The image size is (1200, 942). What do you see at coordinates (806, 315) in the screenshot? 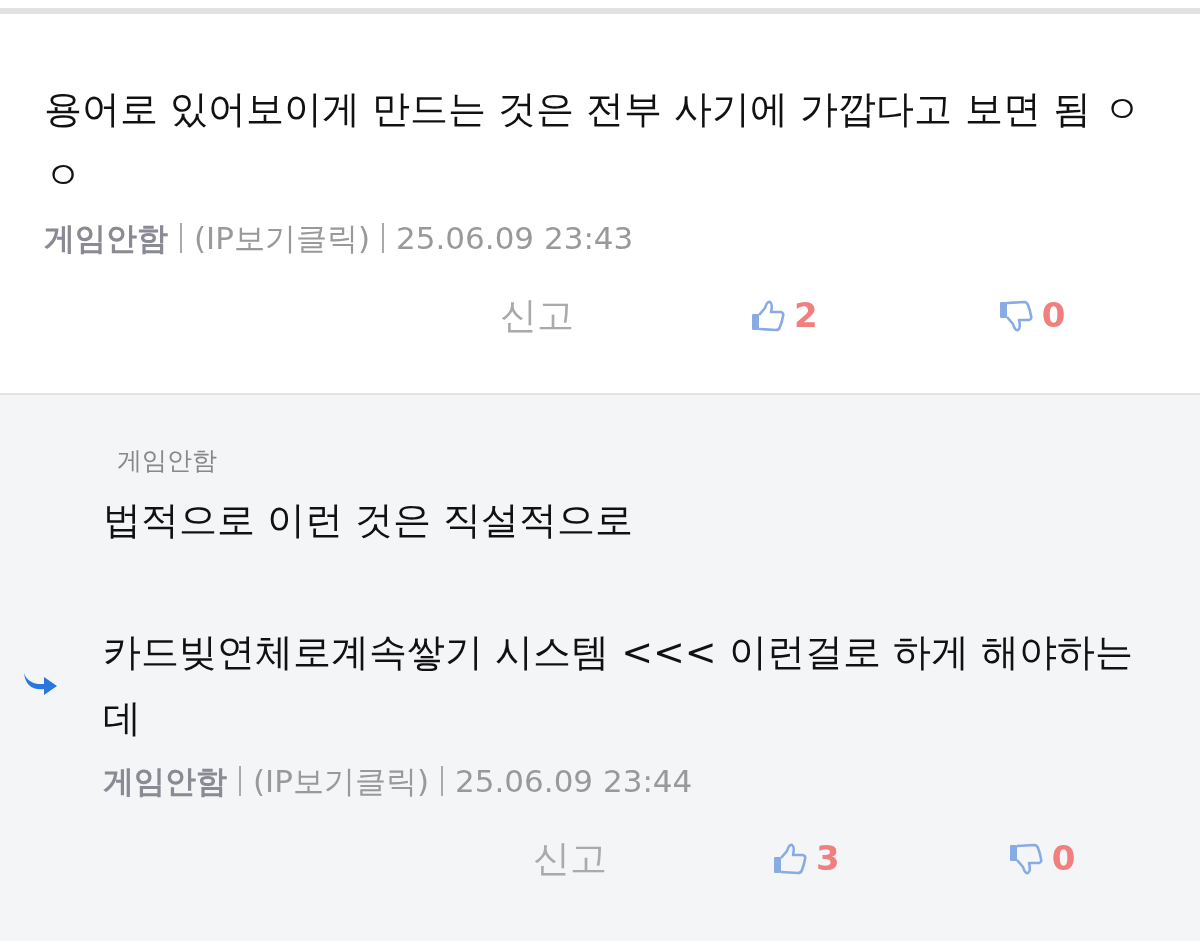
I see `like-count: 2` at bounding box center [806, 315].